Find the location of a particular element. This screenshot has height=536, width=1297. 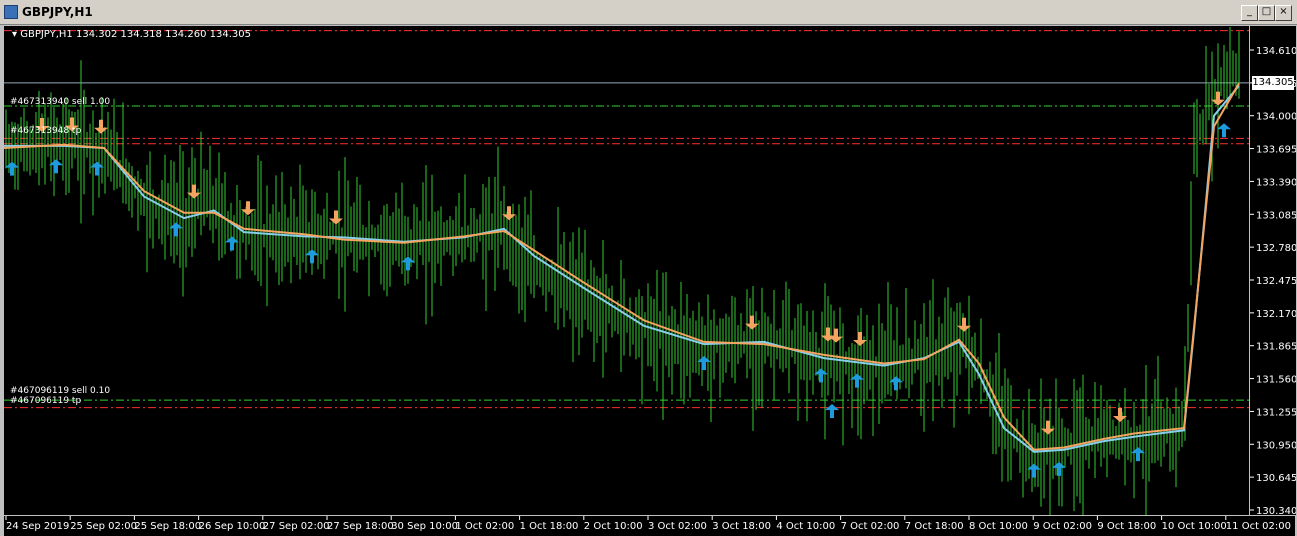

close-button: × is located at coordinates (1283, 13).